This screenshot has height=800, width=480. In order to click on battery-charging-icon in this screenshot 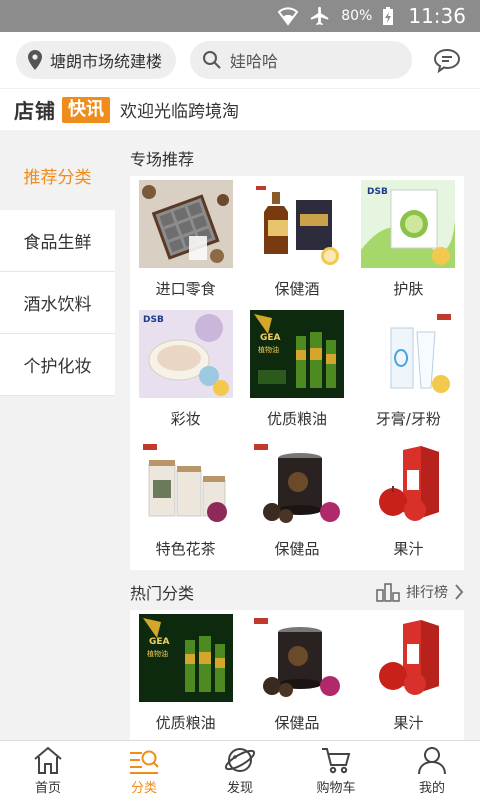, I will do `click(388, 16)`.